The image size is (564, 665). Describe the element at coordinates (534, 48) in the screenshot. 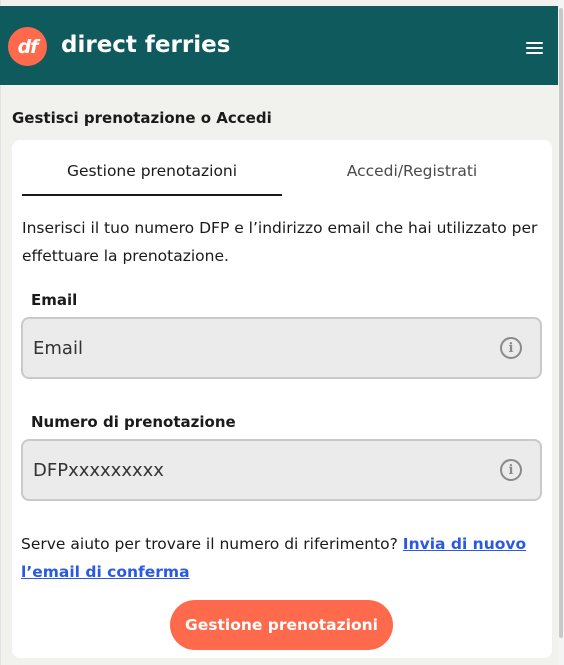

I see `hamburger-menu-icon` at that location.